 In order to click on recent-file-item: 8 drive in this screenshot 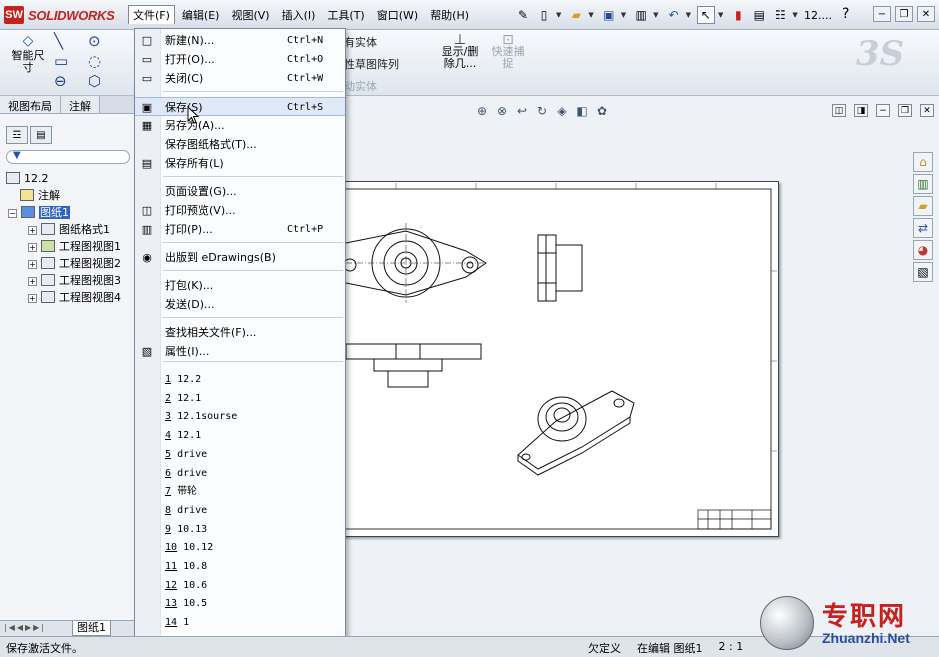, I will do `click(240, 510)`.